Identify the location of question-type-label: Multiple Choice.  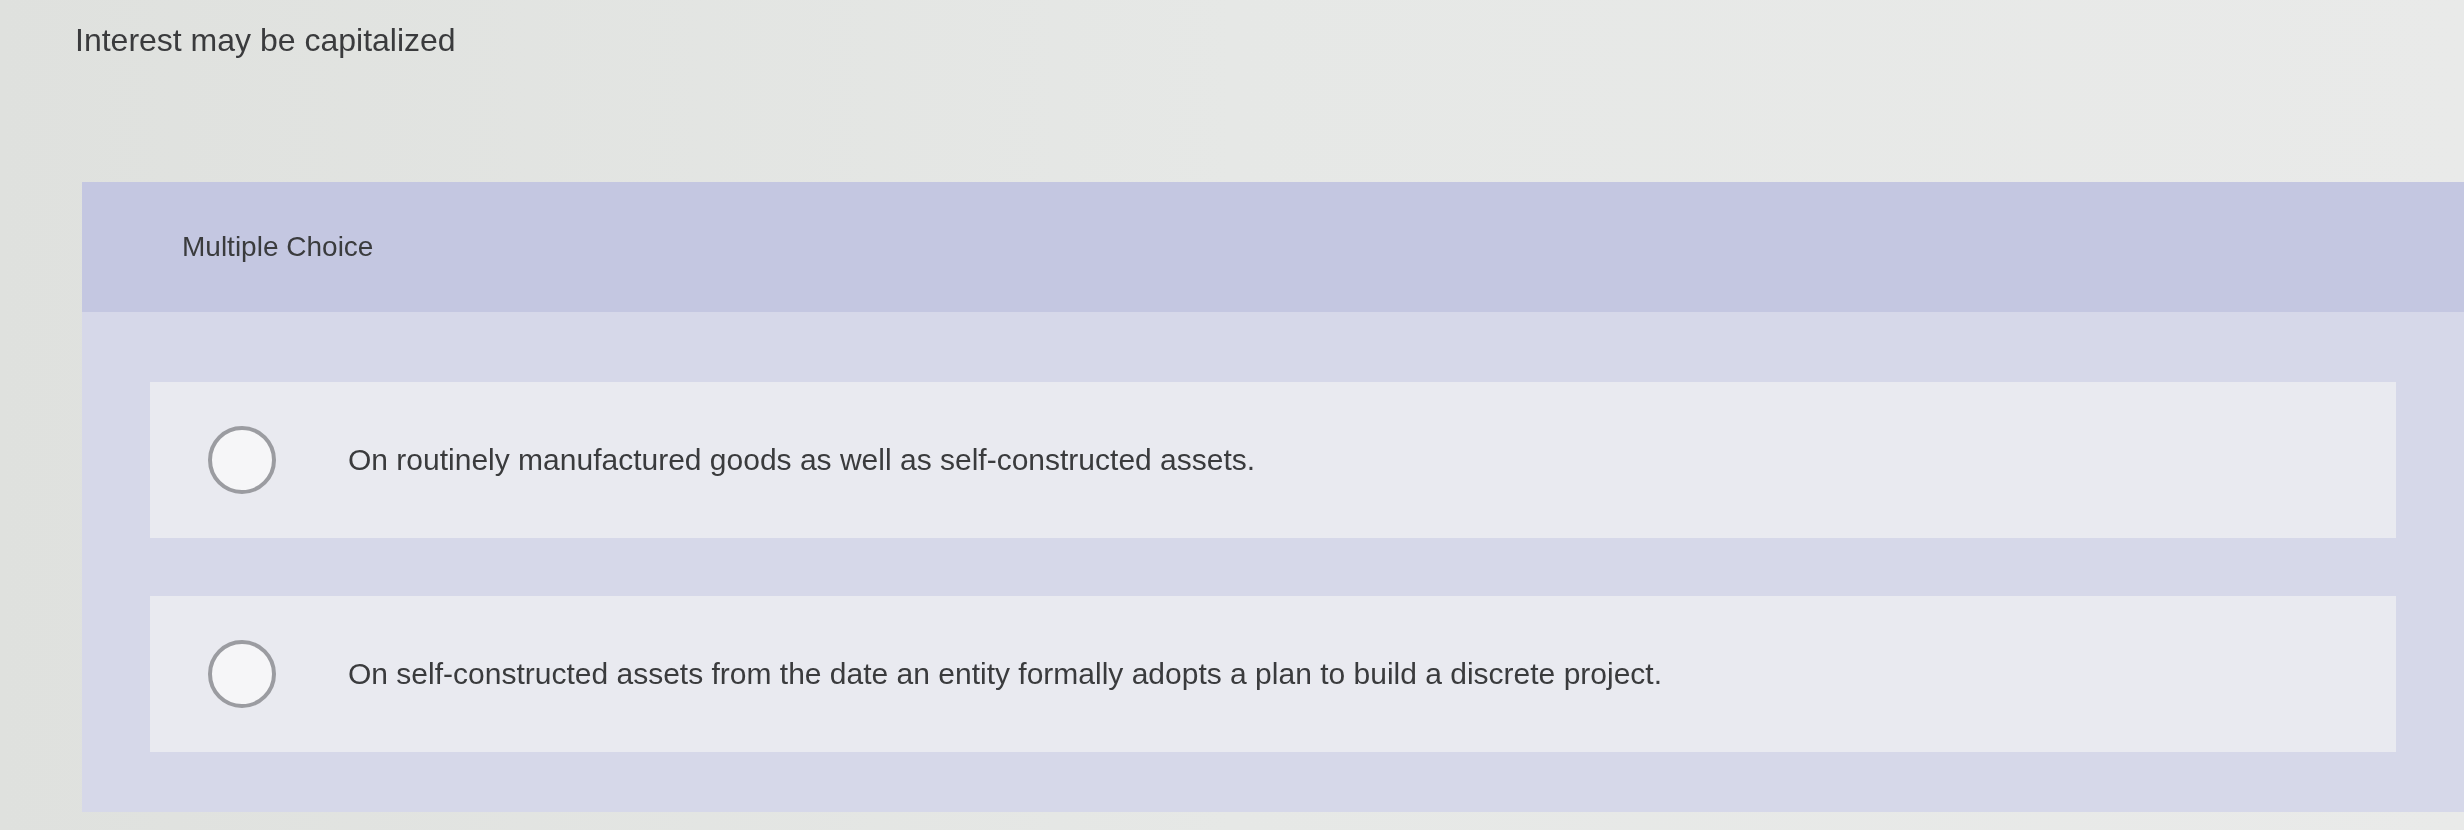
(278, 247).